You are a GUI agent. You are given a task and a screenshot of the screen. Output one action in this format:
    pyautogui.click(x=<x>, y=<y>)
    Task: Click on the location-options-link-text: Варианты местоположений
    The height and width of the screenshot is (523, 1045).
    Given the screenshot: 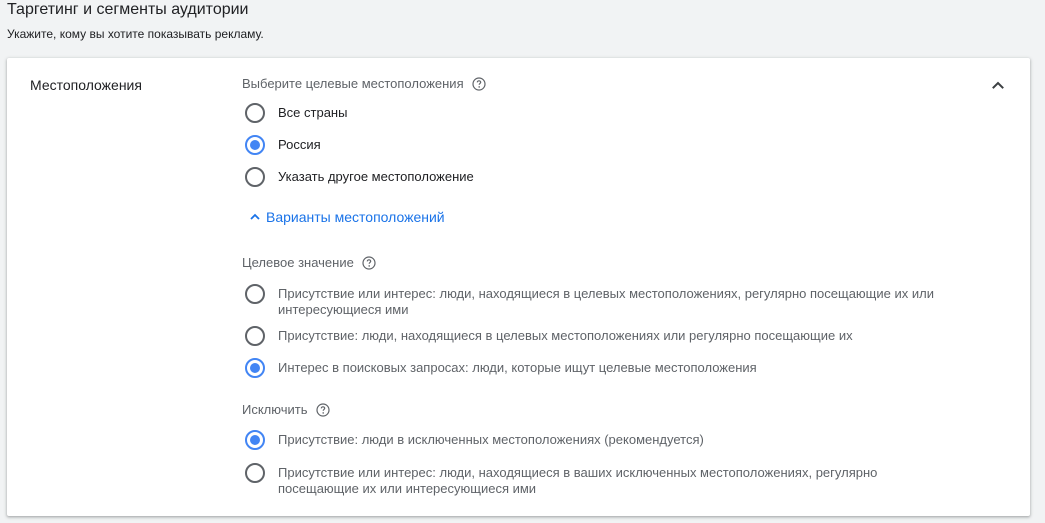 What is the action you would take?
    pyautogui.click(x=355, y=217)
    